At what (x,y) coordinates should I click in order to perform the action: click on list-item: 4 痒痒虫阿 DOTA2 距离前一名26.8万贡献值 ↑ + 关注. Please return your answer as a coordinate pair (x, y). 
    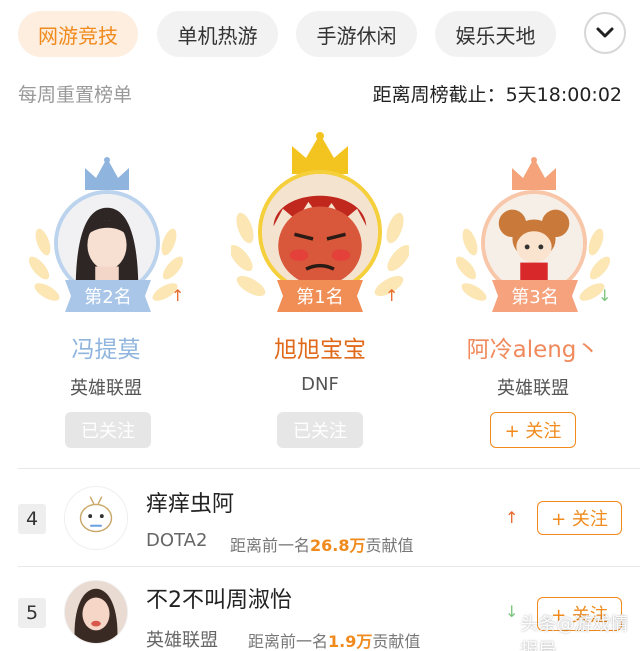
    Looking at the image, I should click on (320, 518).